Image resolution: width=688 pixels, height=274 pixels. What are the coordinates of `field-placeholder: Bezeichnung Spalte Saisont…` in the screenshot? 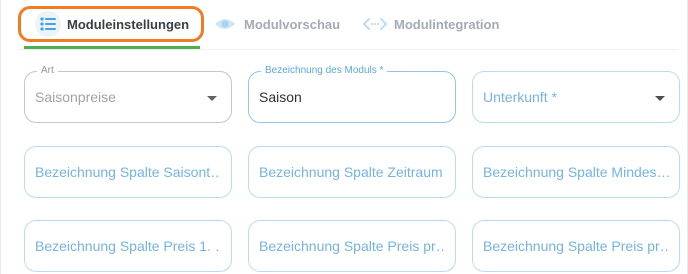 It's located at (128, 172).